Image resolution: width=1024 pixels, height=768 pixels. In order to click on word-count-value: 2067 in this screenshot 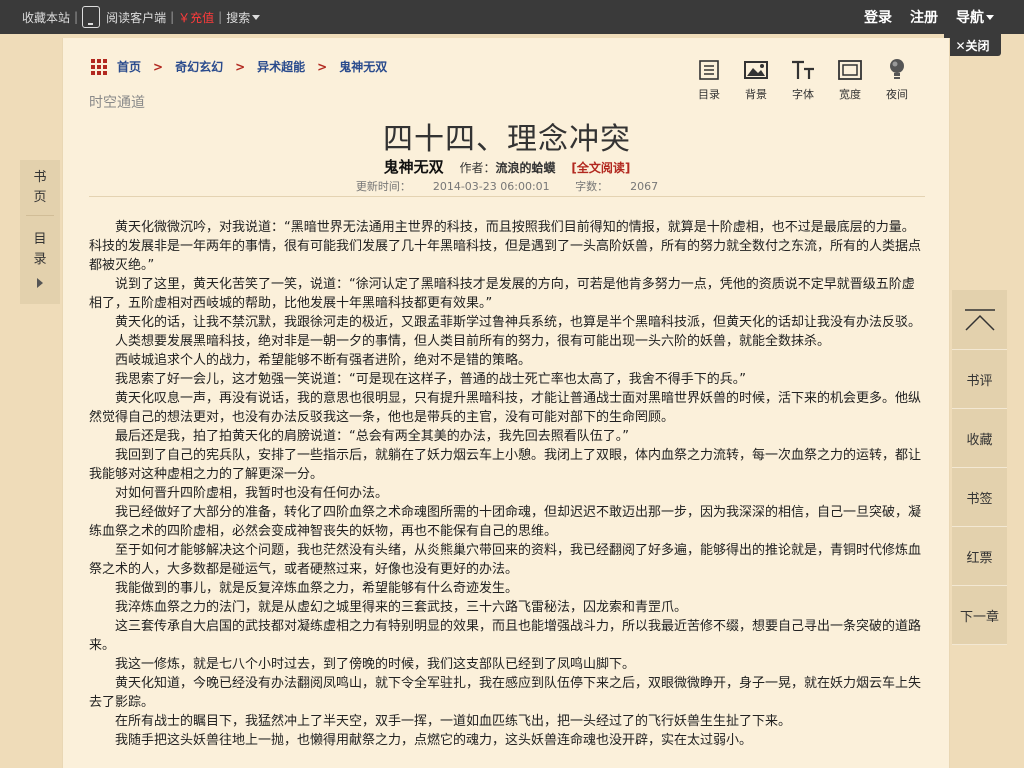, I will do `click(644, 186)`.